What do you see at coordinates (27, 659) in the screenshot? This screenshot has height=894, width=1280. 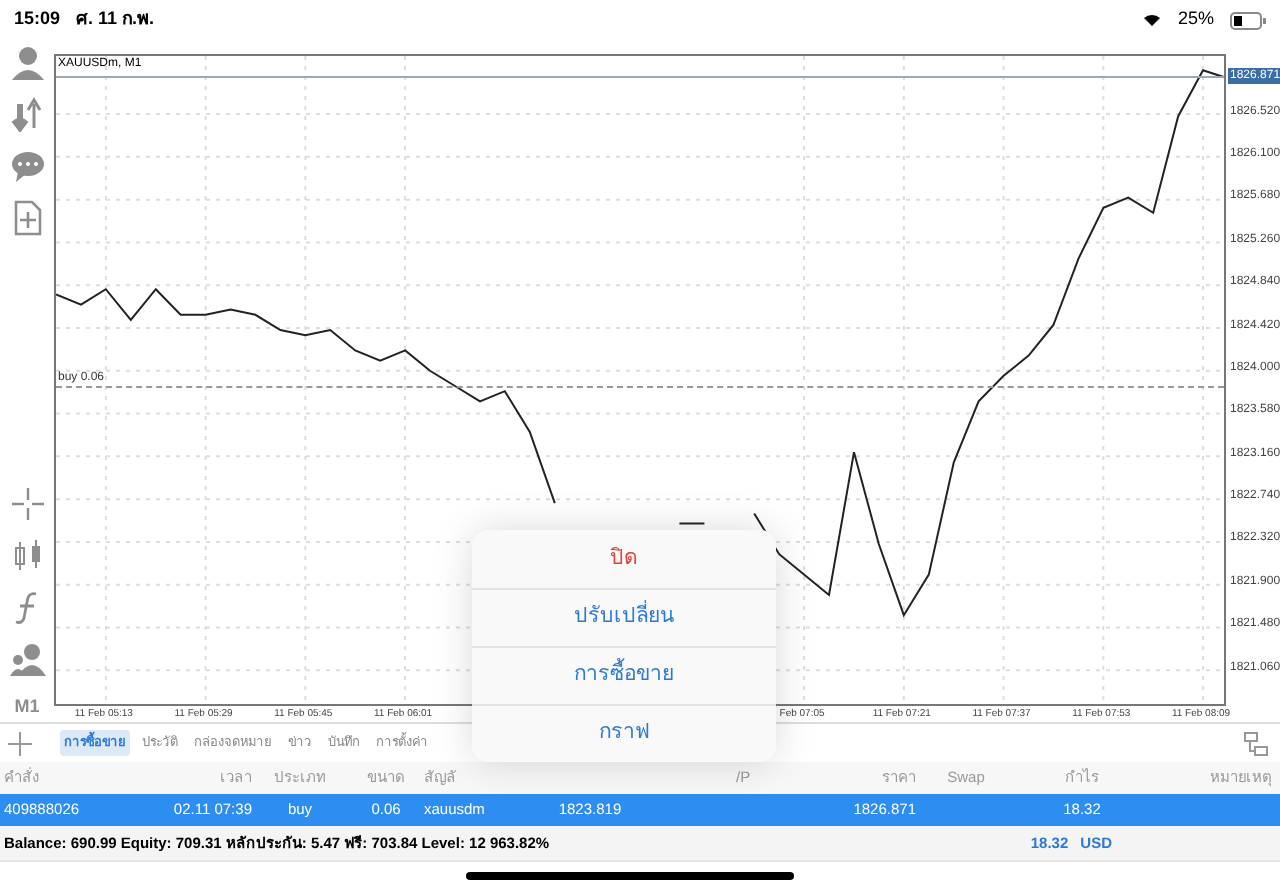 I see `people-icon` at bounding box center [27, 659].